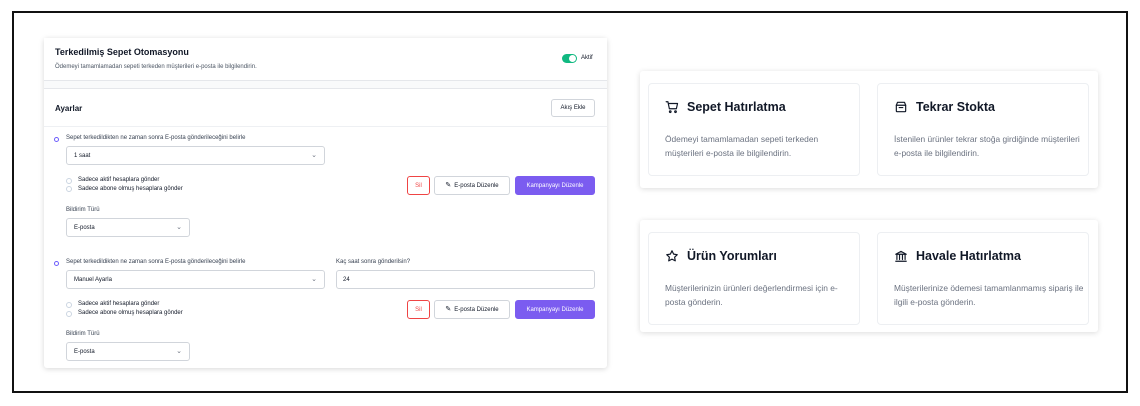 Image resolution: width=1140 pixels, height=406 pixels. Describe the element at coordinates (325, 85) in the screenshot. I see `header-divider` at that location.